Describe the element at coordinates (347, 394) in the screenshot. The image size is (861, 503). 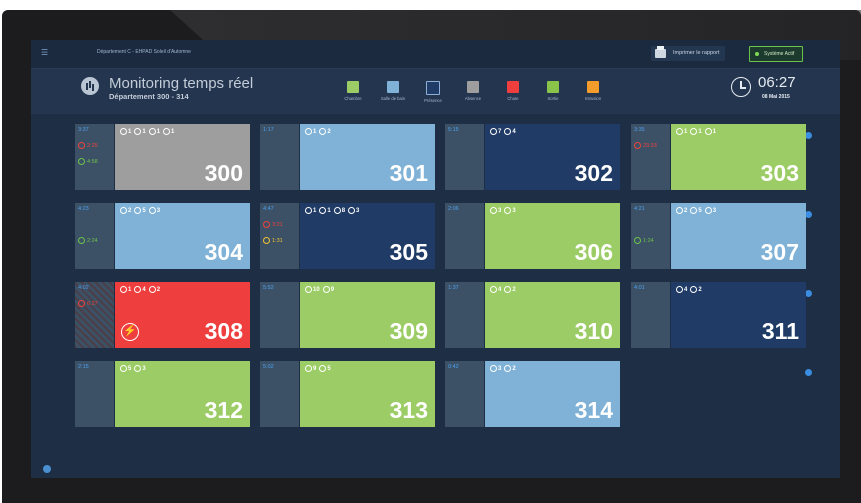
I see `room-card-313: 5:02 9 5 313` at that location.